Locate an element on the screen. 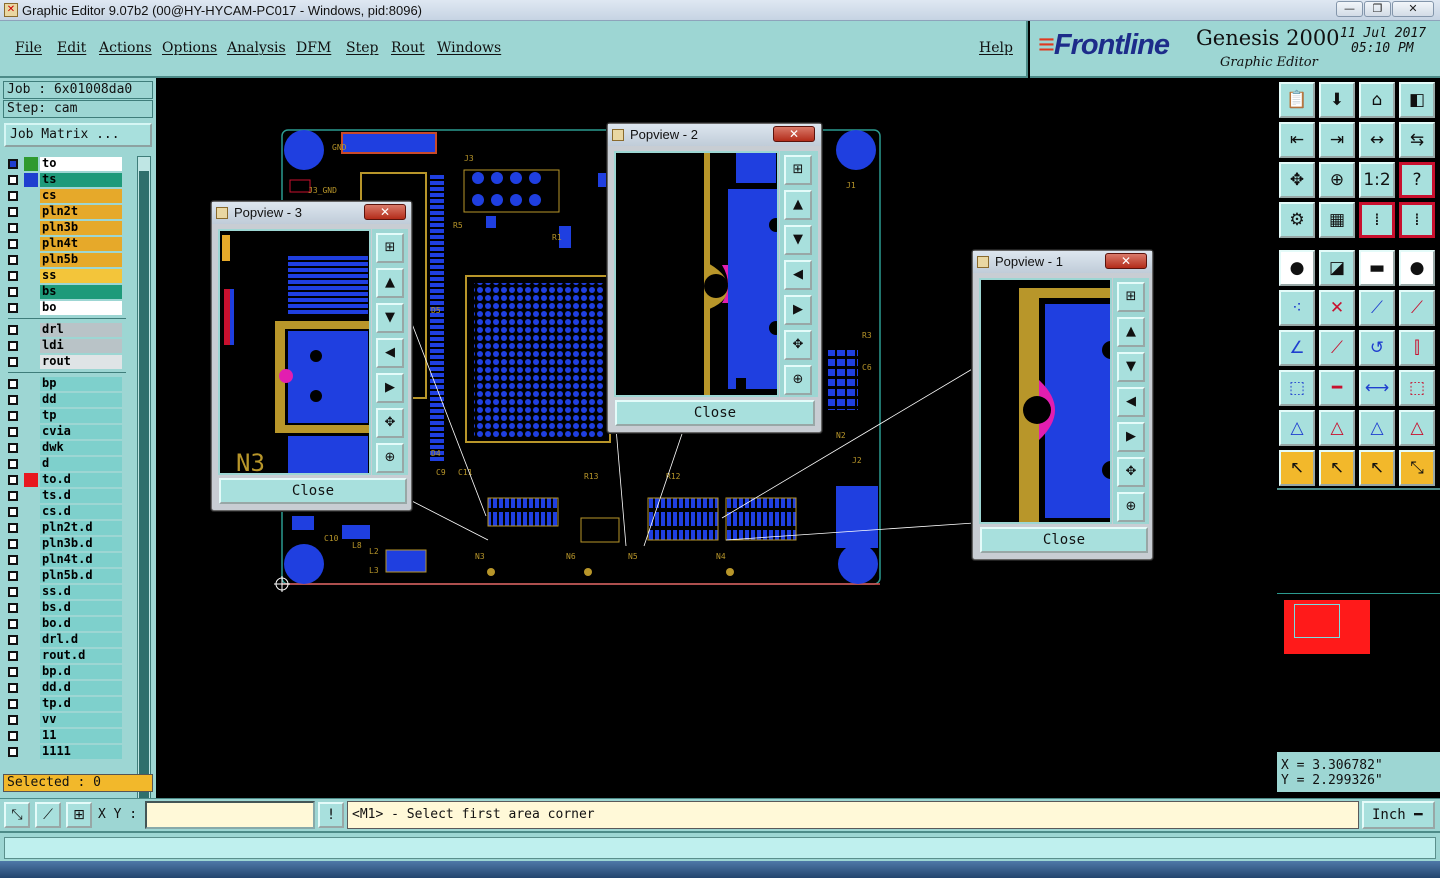  layer-color-swatch is located at coordinates (31, 180).